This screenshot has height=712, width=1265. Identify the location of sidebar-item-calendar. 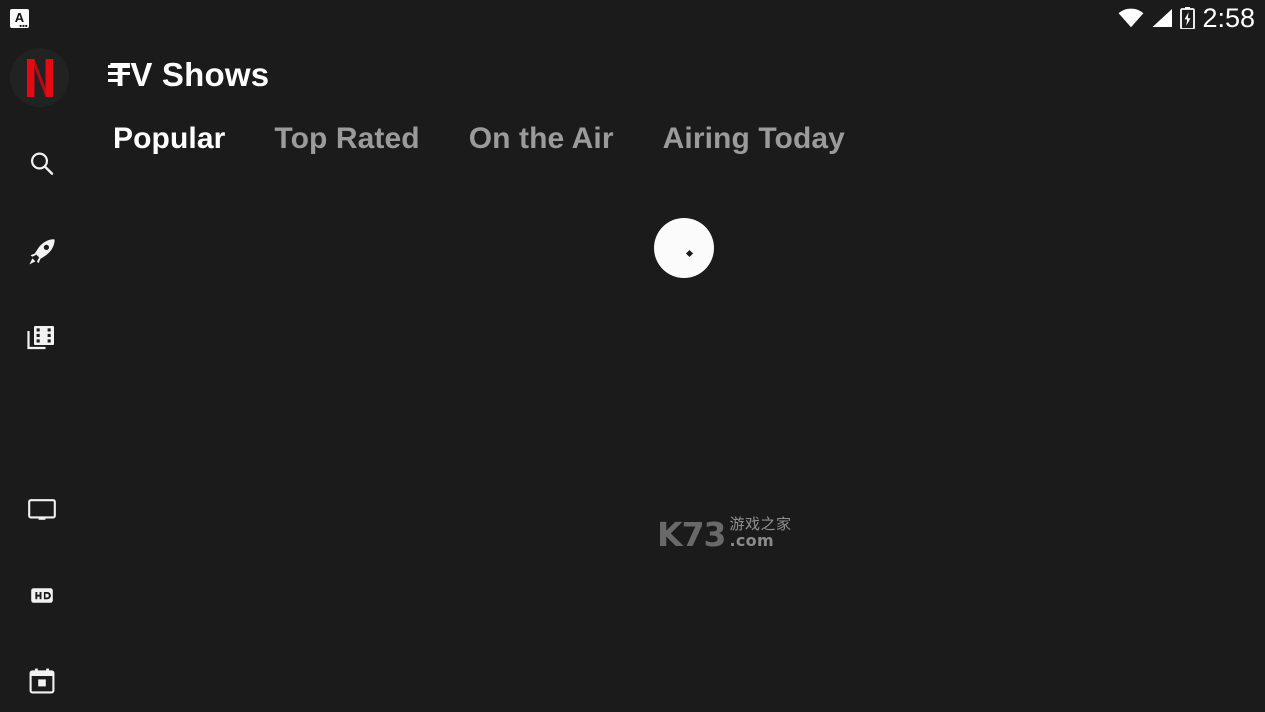
(44, 681).